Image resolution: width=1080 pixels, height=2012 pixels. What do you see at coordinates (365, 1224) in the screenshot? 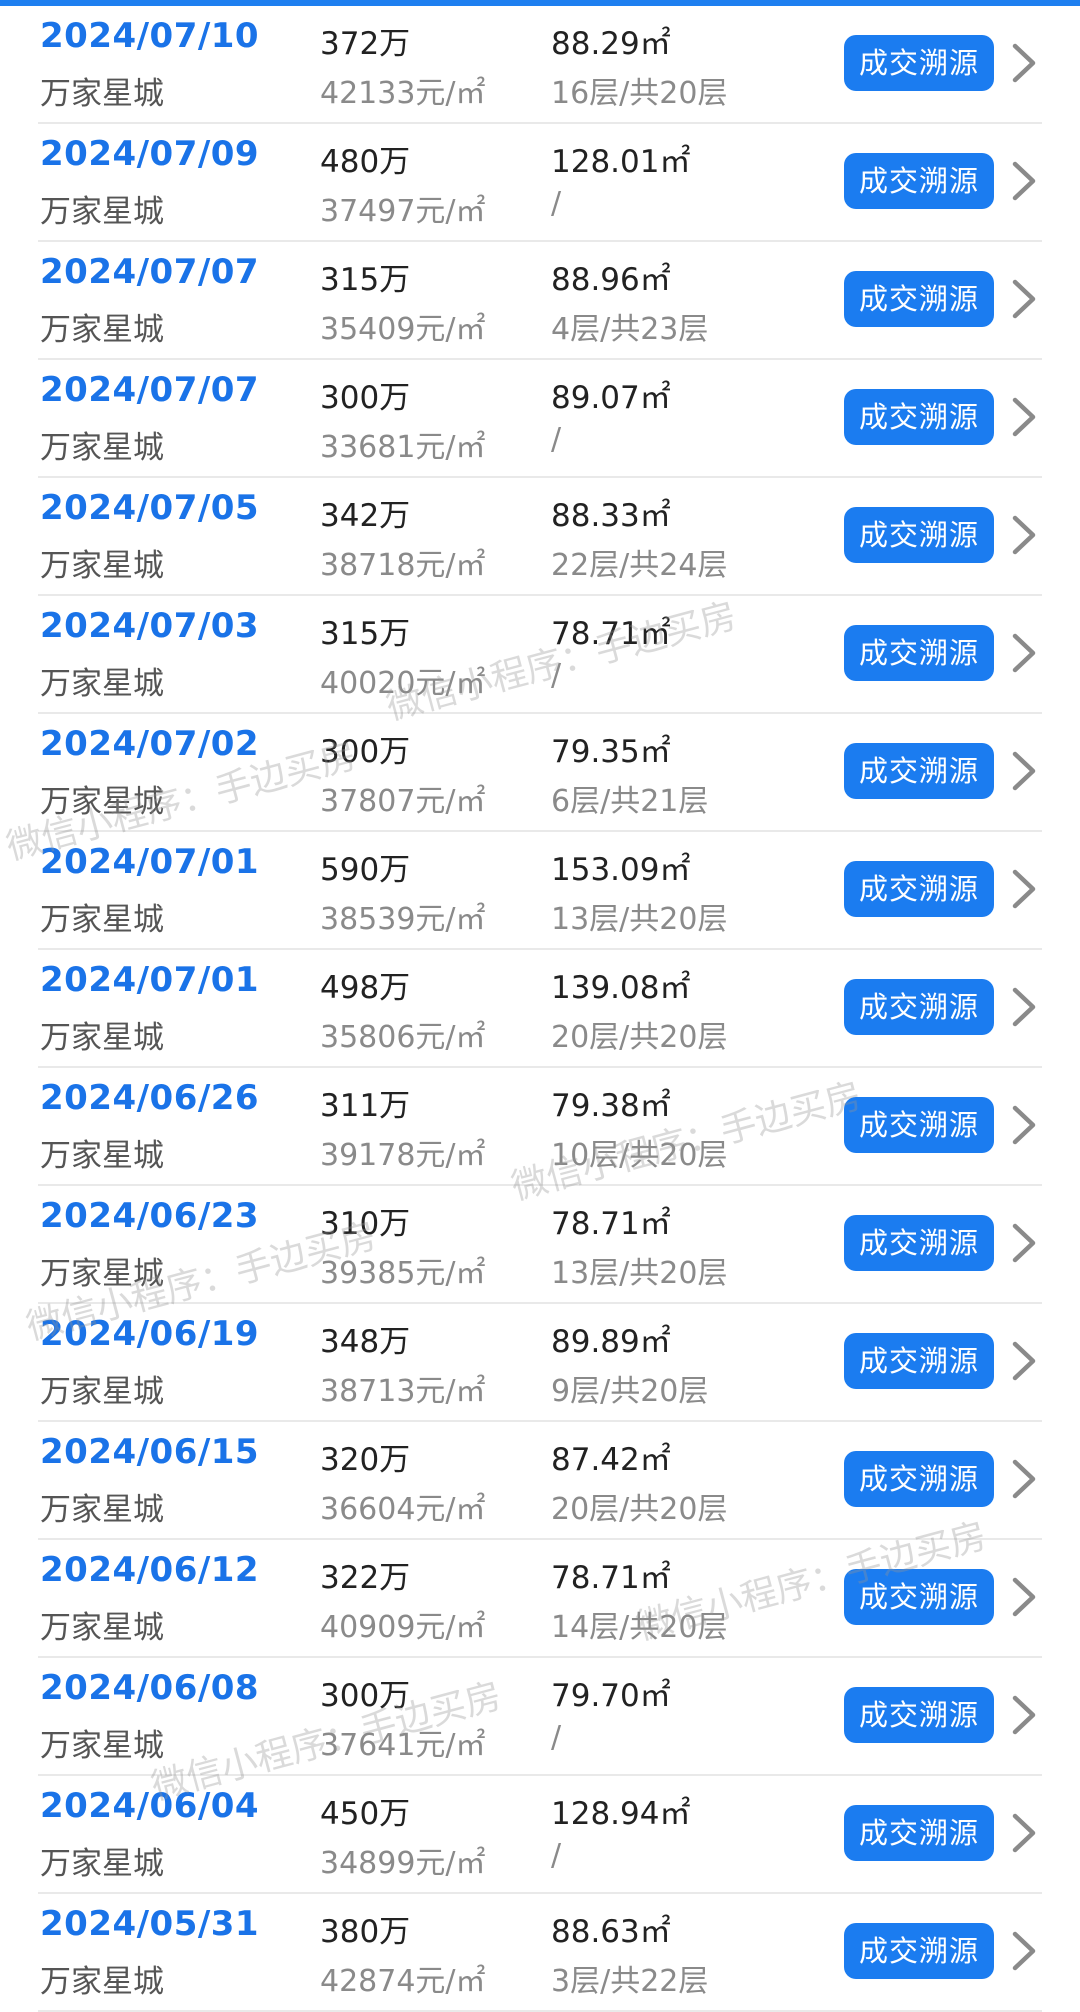
I see `total-price: 310万` at bounding box center [365, 1224].